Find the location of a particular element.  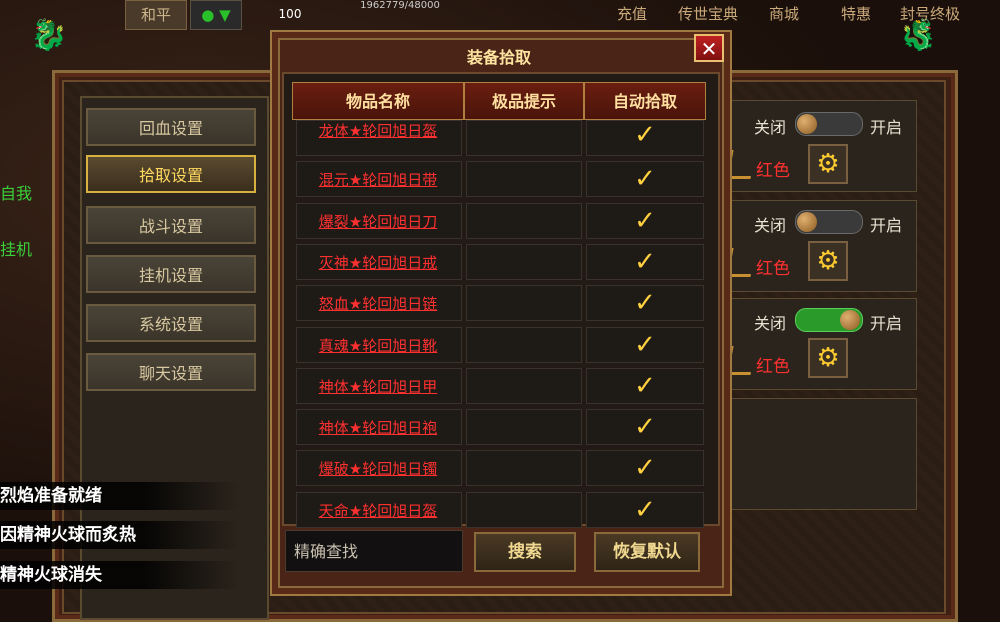

item-name-link: 灭神★轮回旭日戒 is located at coordinates (378, 262).